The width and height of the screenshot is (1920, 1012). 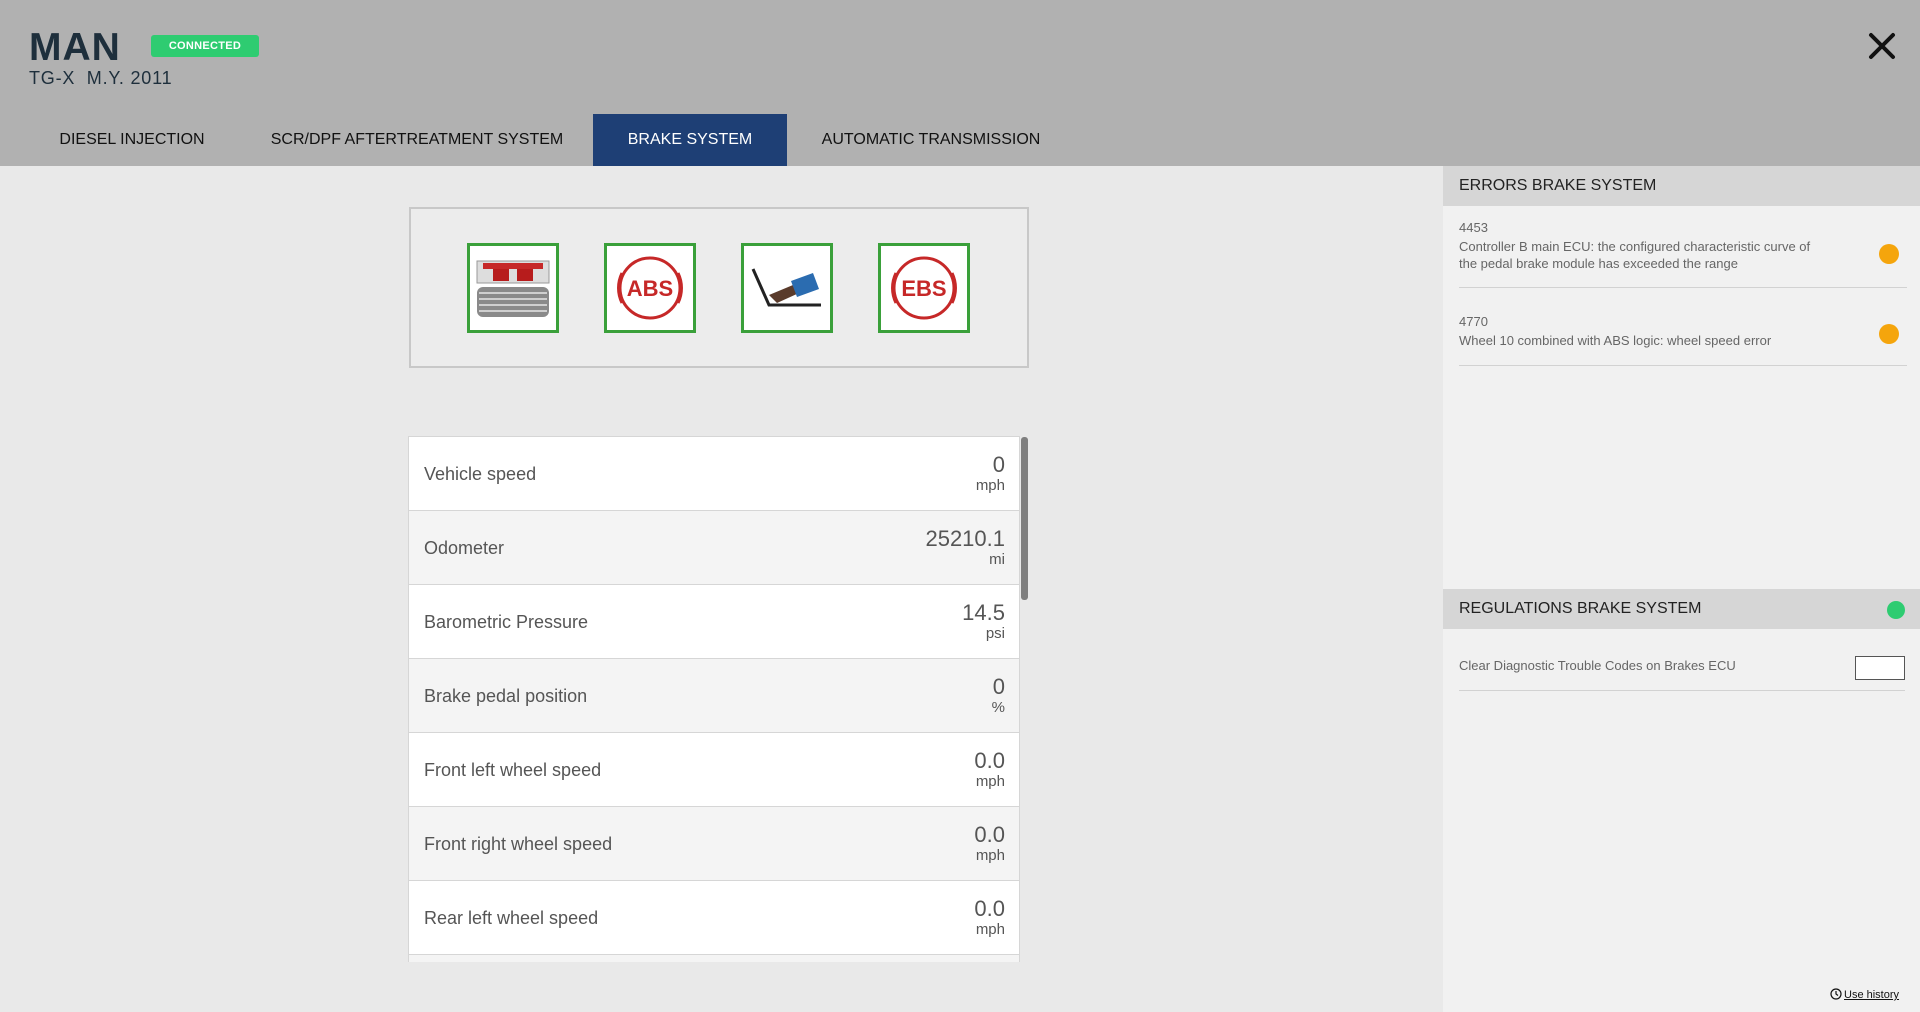 What do you see at coordinates (1473, 227) in the screenshot?
I see `error-code: 4453` at bounding box center [1473, 227].